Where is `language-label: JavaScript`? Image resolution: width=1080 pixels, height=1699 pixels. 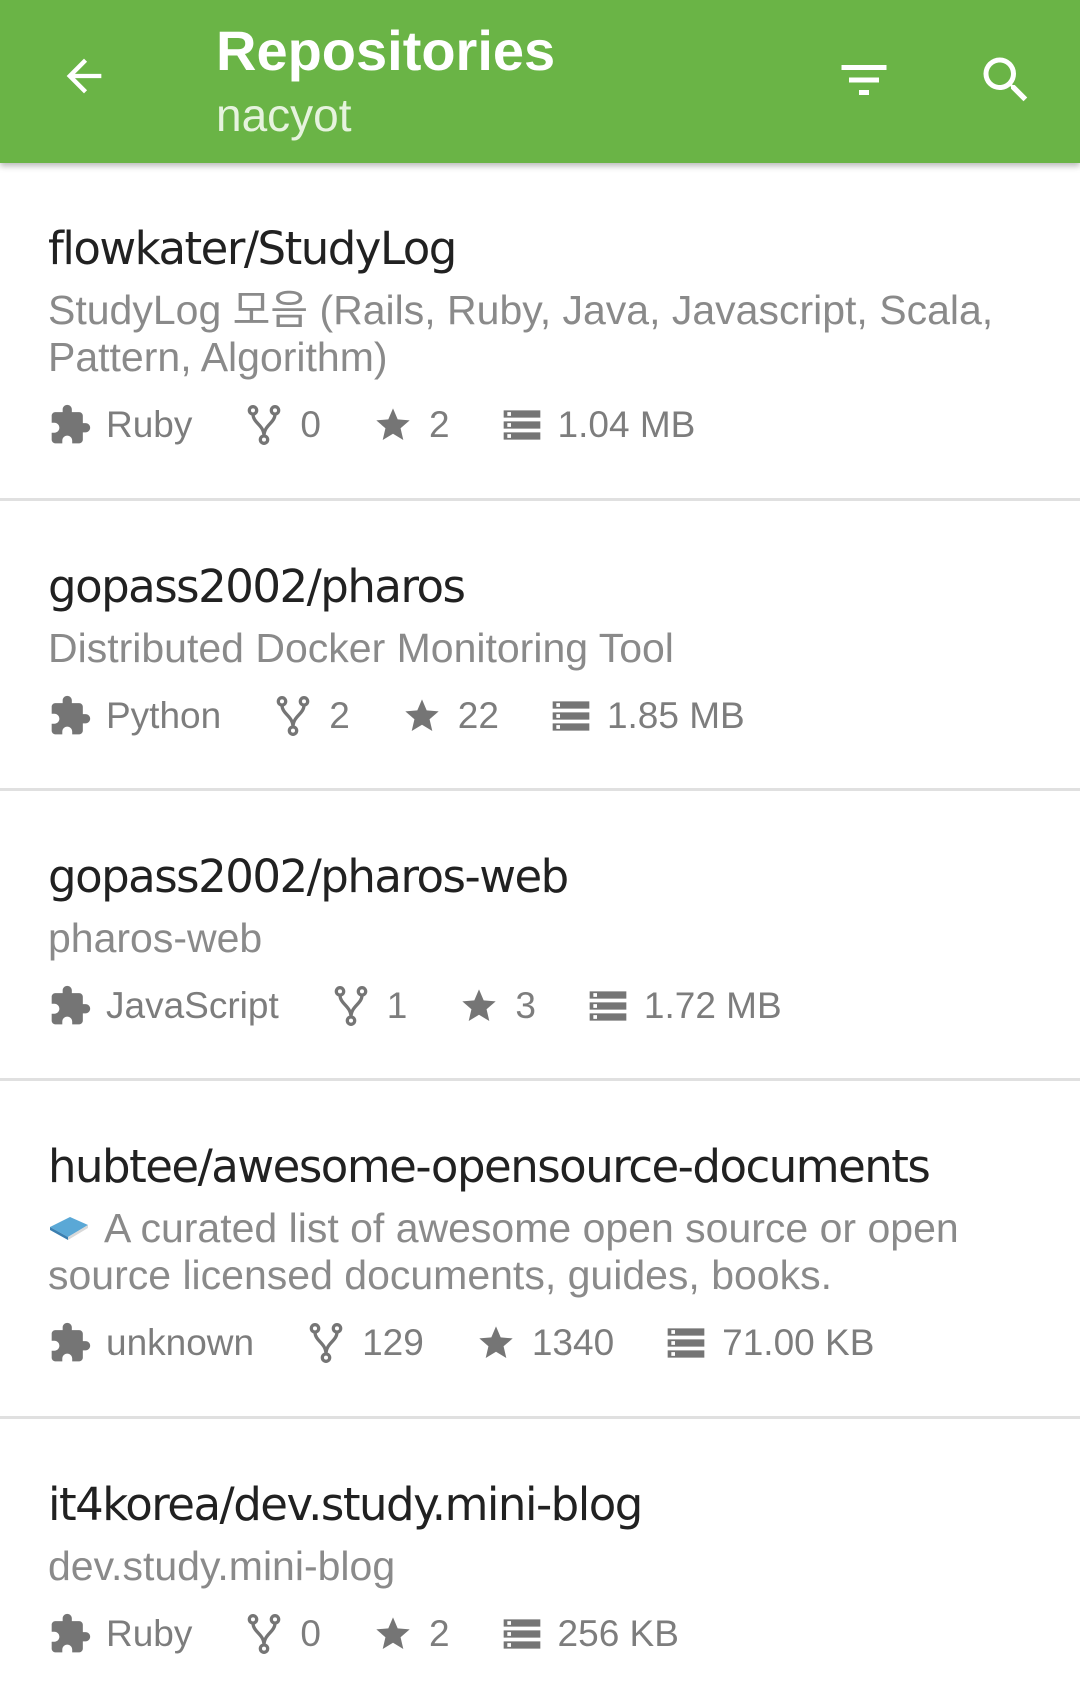
language-label: JavaScript is located at coordinates (192, 1005).